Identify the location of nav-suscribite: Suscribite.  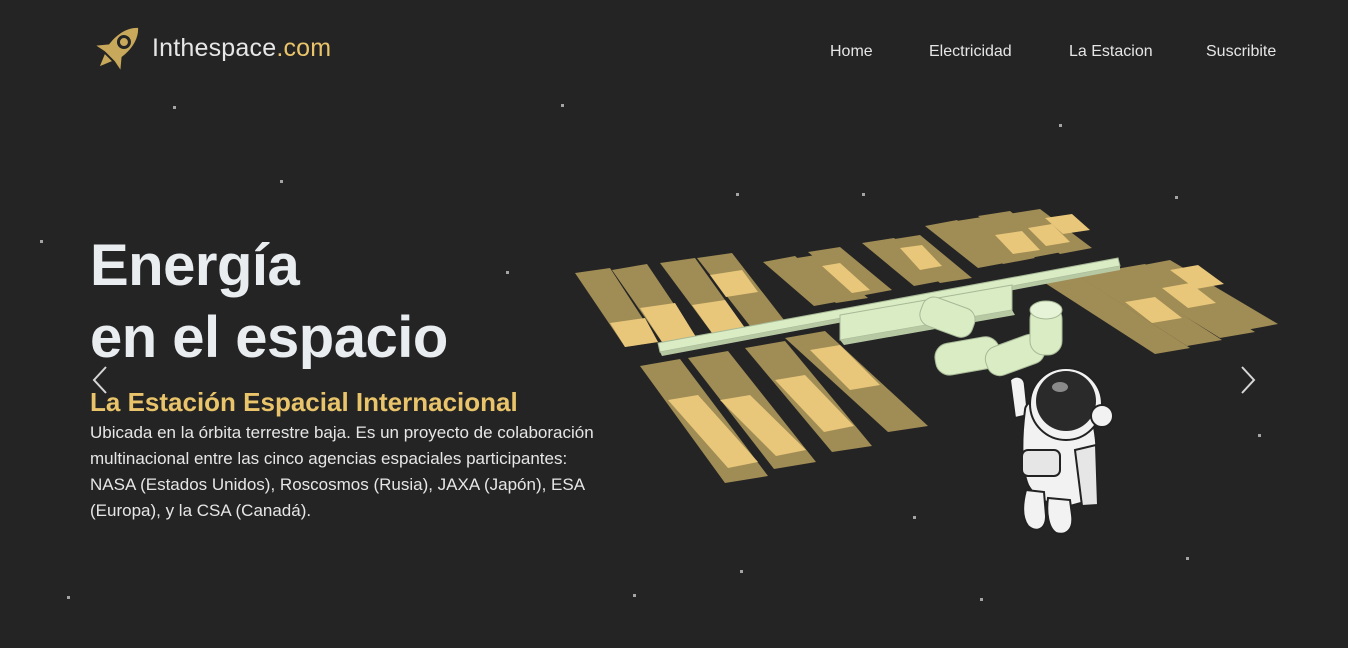
(1241, 52).